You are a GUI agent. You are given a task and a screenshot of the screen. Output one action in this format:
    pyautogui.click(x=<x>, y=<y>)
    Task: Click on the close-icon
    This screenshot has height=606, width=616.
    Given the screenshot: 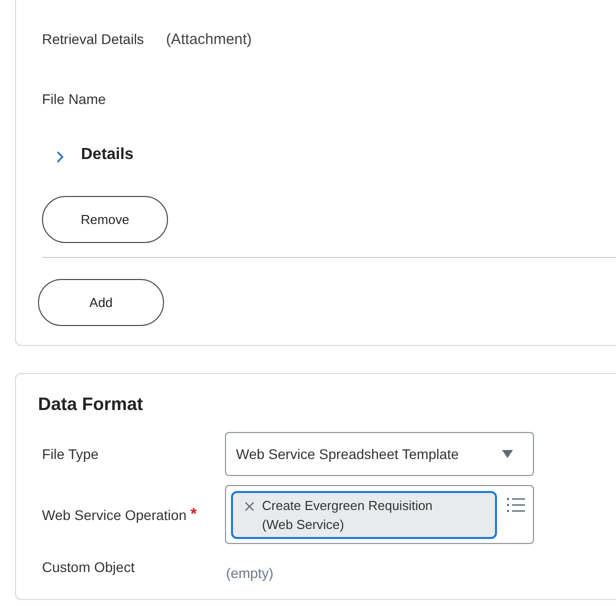 What is the action you would take?
    pyautogui.click(x=249, y=506)
    